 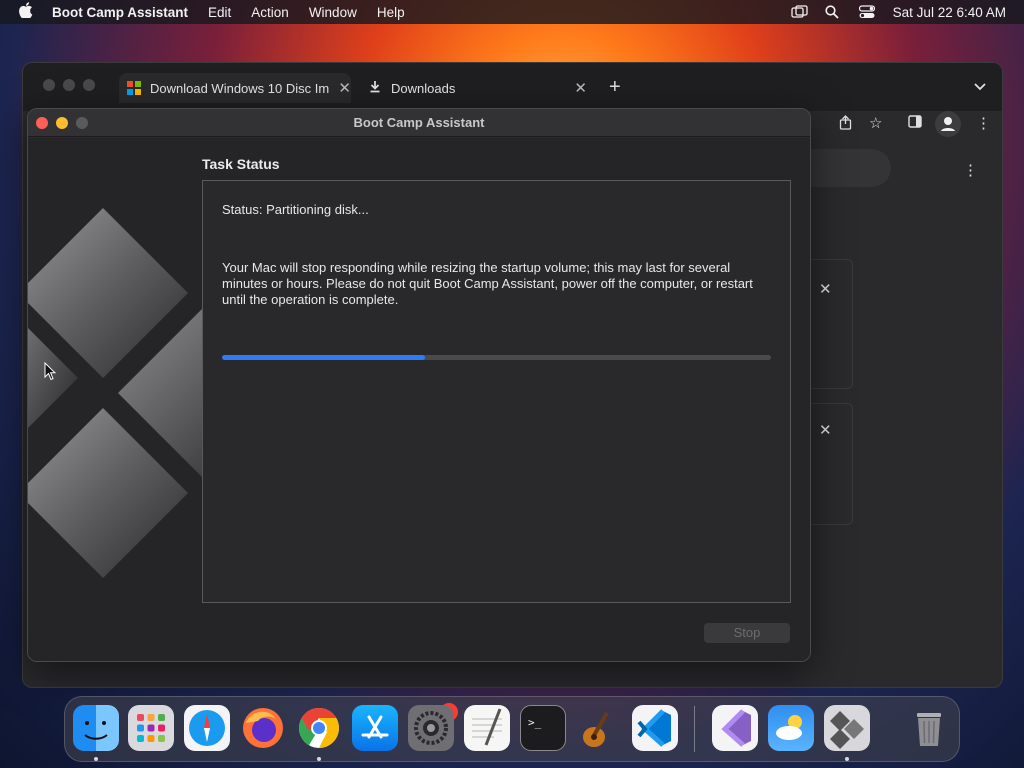 I want to click on menu-action: Action, so click(x=270, y=12).